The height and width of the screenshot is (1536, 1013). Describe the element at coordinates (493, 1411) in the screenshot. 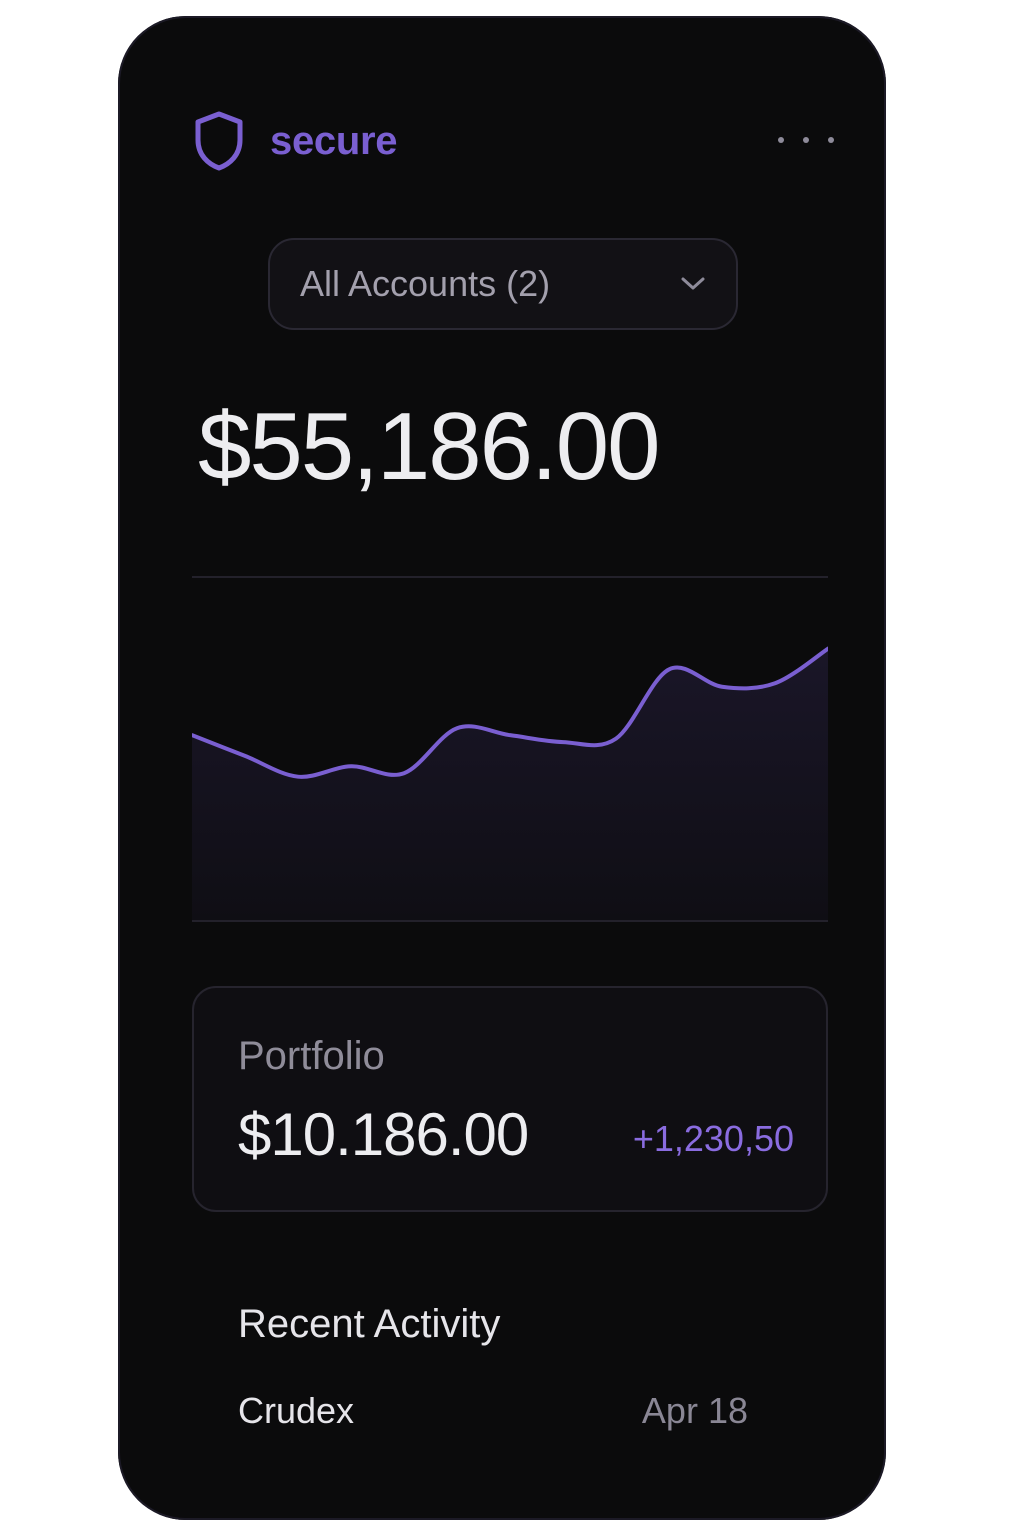

I see `activity-item: Crudex Apr 18` at that location.